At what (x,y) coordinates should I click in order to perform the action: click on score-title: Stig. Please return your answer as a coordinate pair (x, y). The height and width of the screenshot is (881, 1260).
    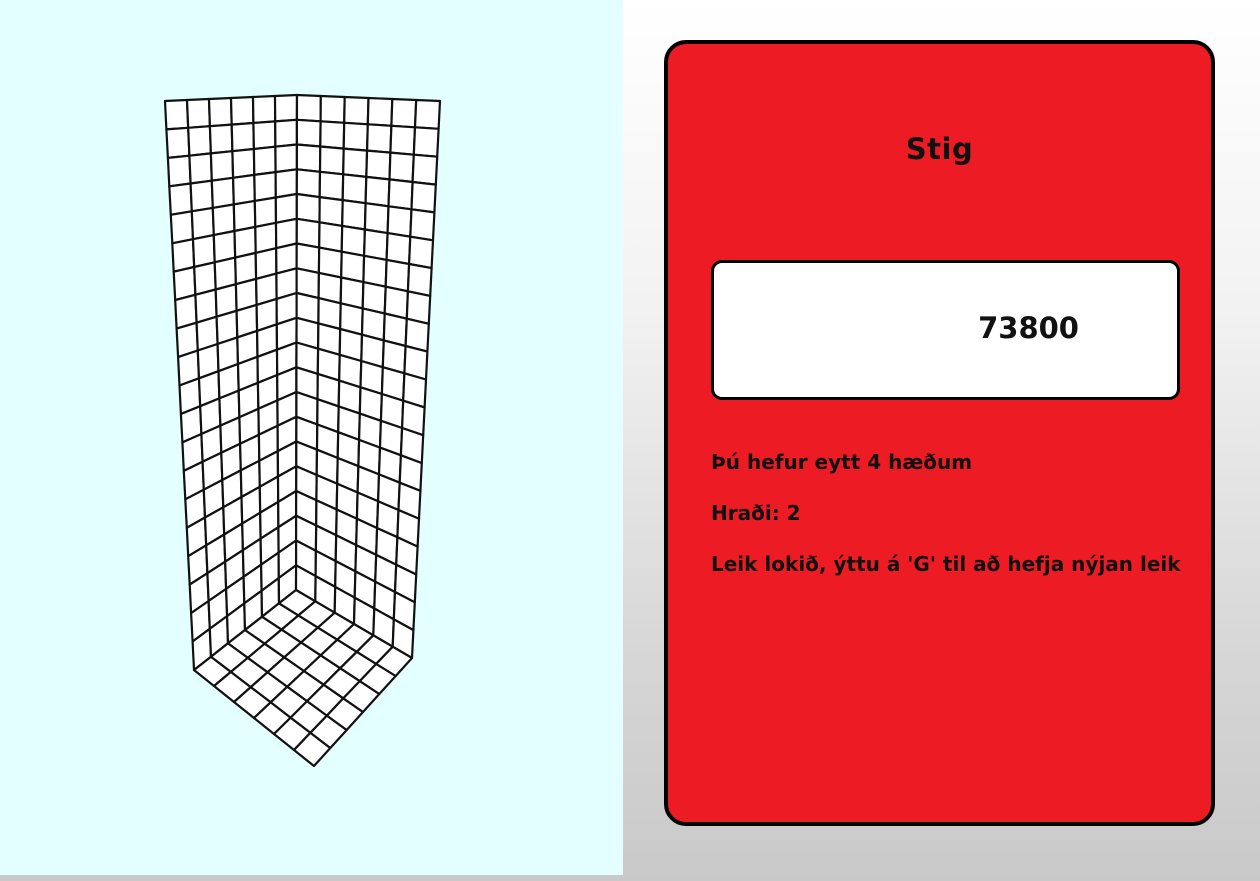
    Looking at the image, I should click on (939, 149).